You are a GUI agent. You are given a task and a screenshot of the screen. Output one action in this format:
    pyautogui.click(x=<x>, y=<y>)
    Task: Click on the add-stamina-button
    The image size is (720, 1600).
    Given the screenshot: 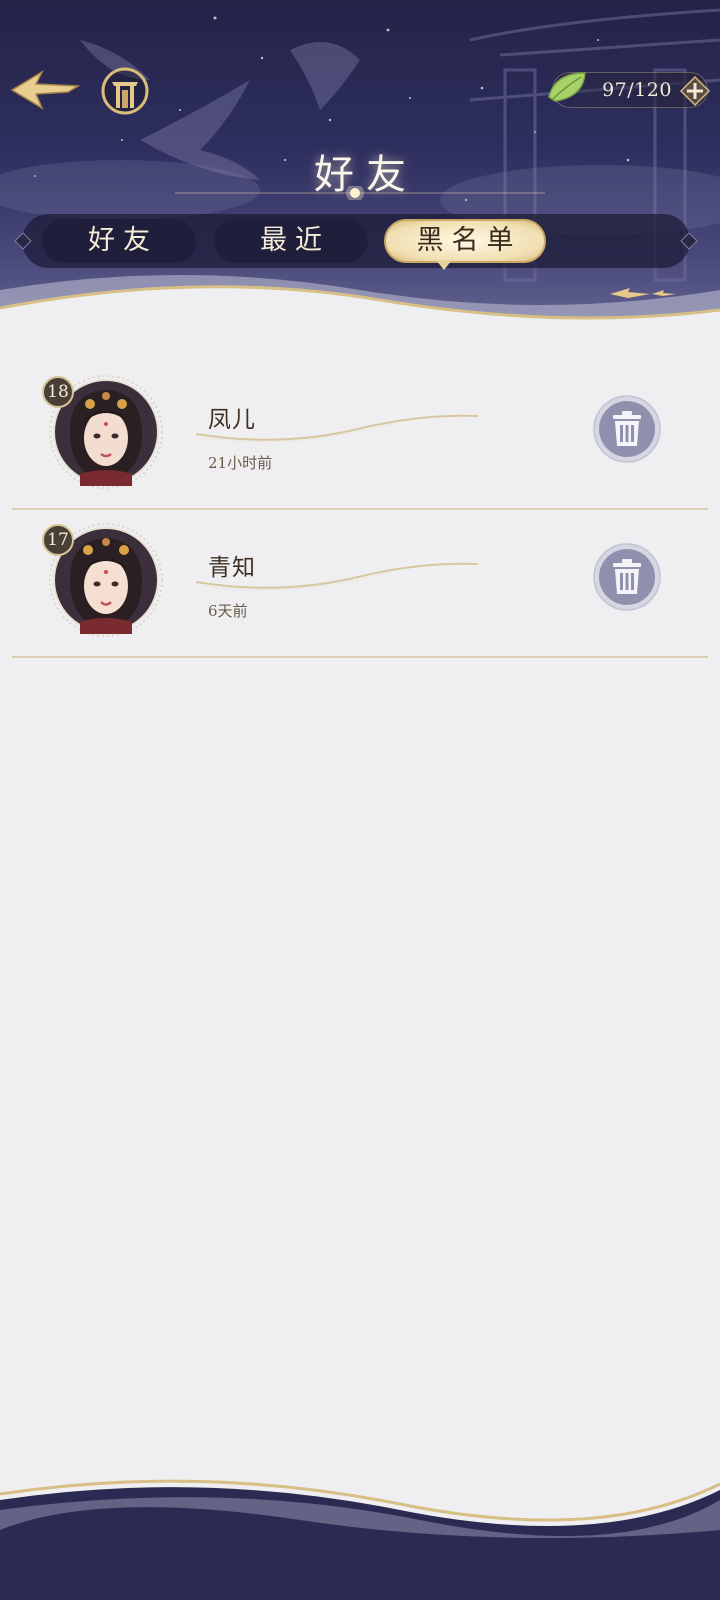 What is the action you would take?
    pyautogui.click(x=695, y=91)
    